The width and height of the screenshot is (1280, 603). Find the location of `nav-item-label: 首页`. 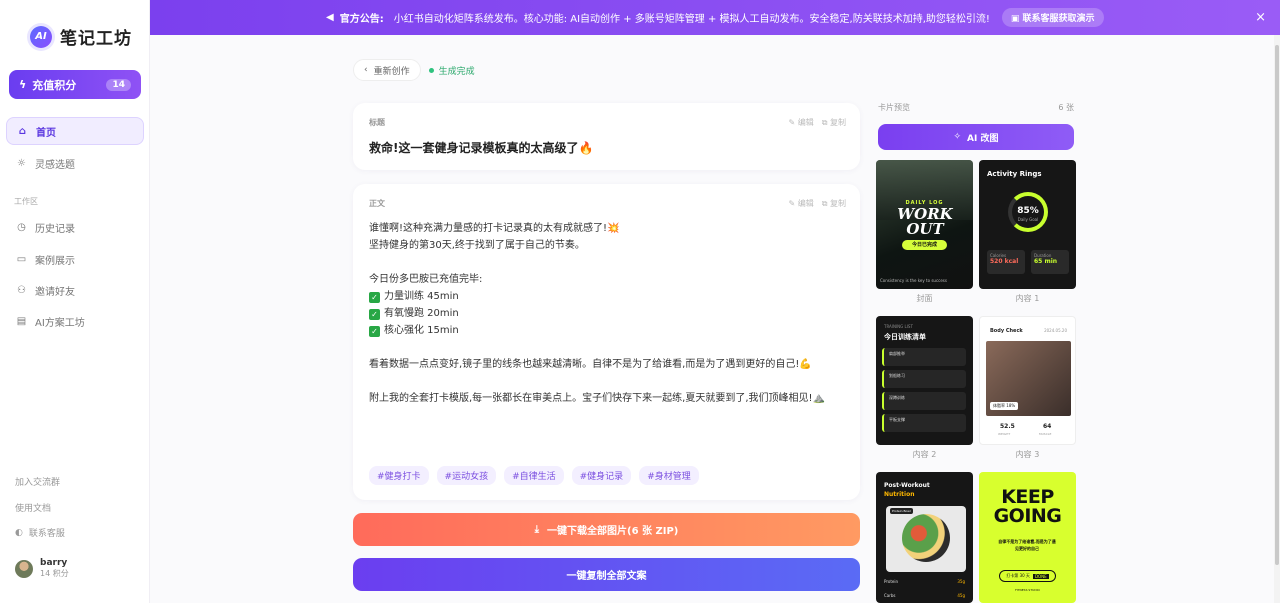

nav-item-label: 首页 is located at coordinates (46, 133).